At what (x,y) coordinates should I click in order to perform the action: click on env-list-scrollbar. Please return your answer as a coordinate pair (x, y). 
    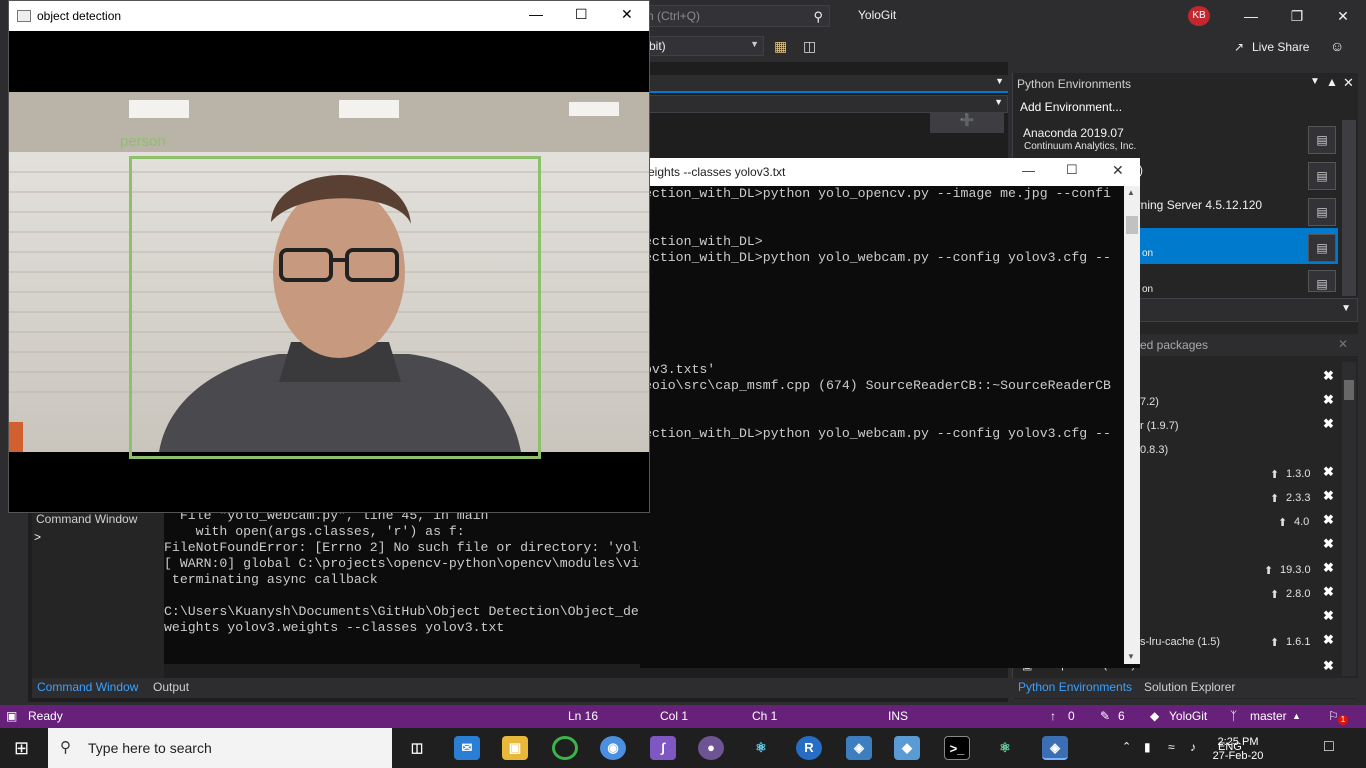
    Looking at the image, I should click on (1349, 208).